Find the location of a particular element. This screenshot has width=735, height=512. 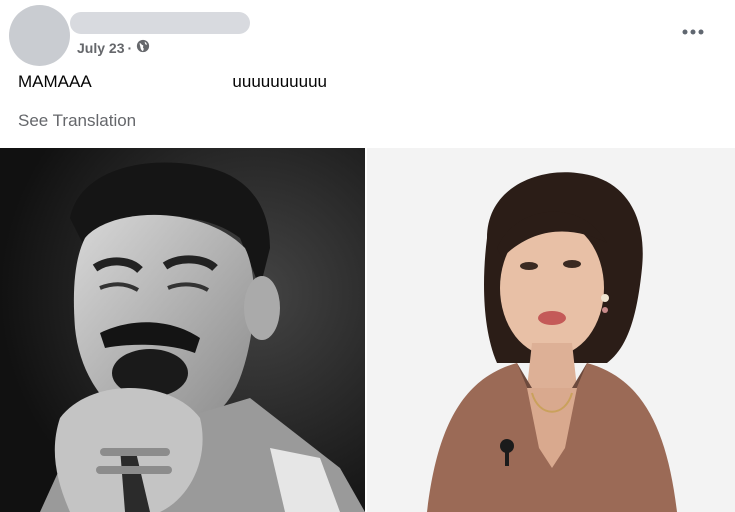

post-date: July 23 is located at coordinates (100, 48).